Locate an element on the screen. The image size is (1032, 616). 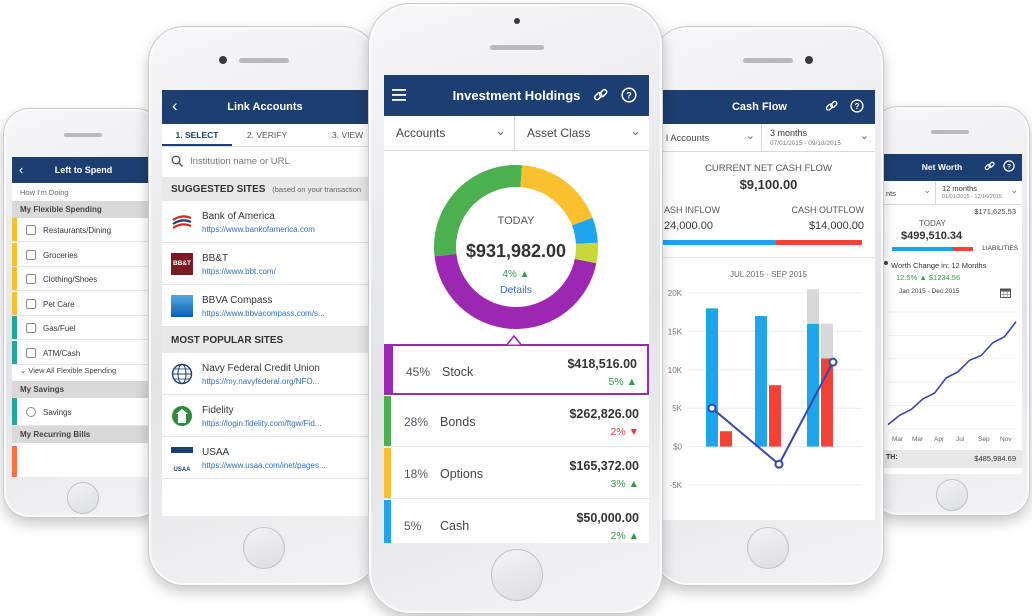
tab-verify: 2. VERIFY is located at coordinates (267, 135).